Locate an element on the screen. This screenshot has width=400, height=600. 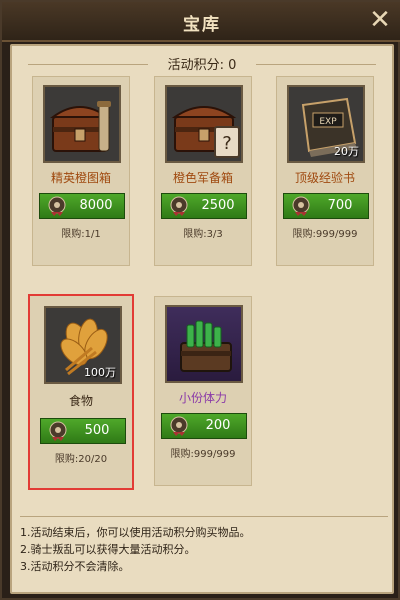
item-name: 食物 is located at coordinates (80, 401).